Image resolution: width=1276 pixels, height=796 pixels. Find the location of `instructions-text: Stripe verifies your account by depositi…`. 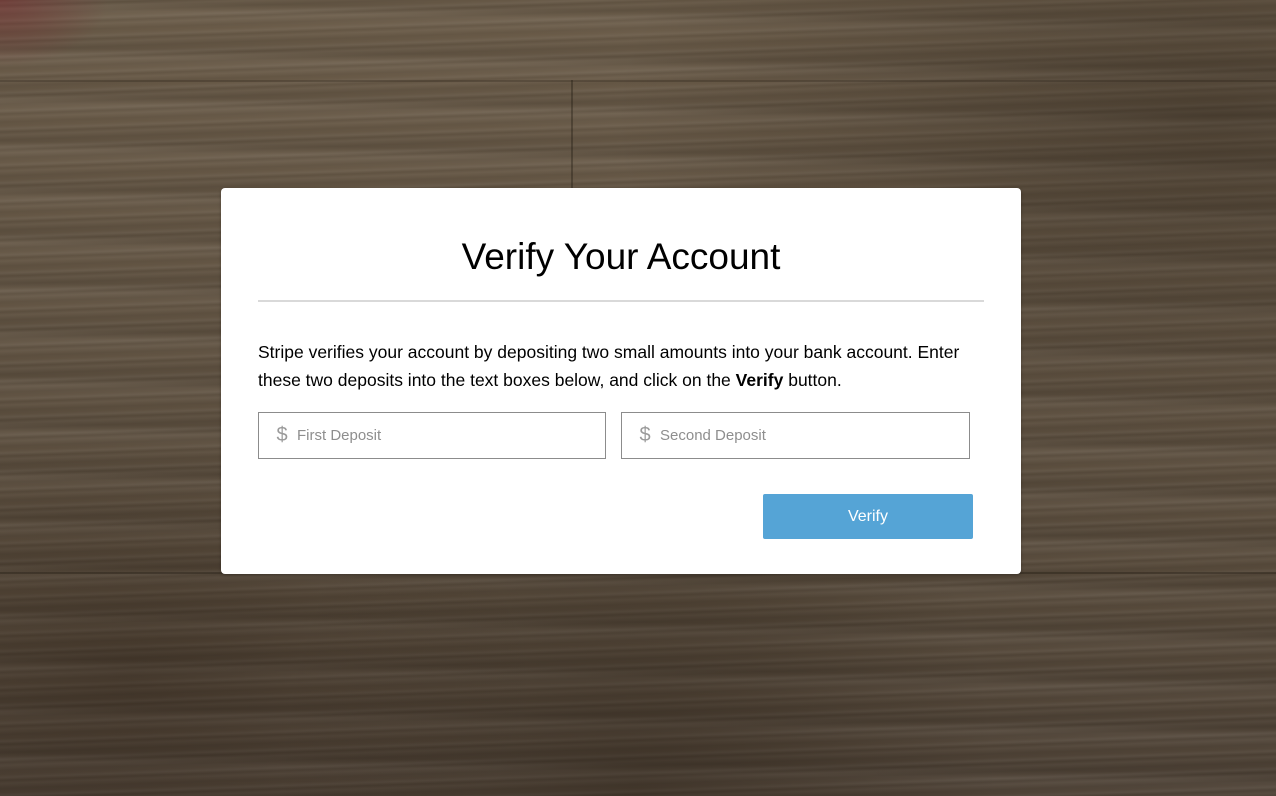

instructions-text: Stripe verifies your account by depositi… is located at coordinates (623, 366).